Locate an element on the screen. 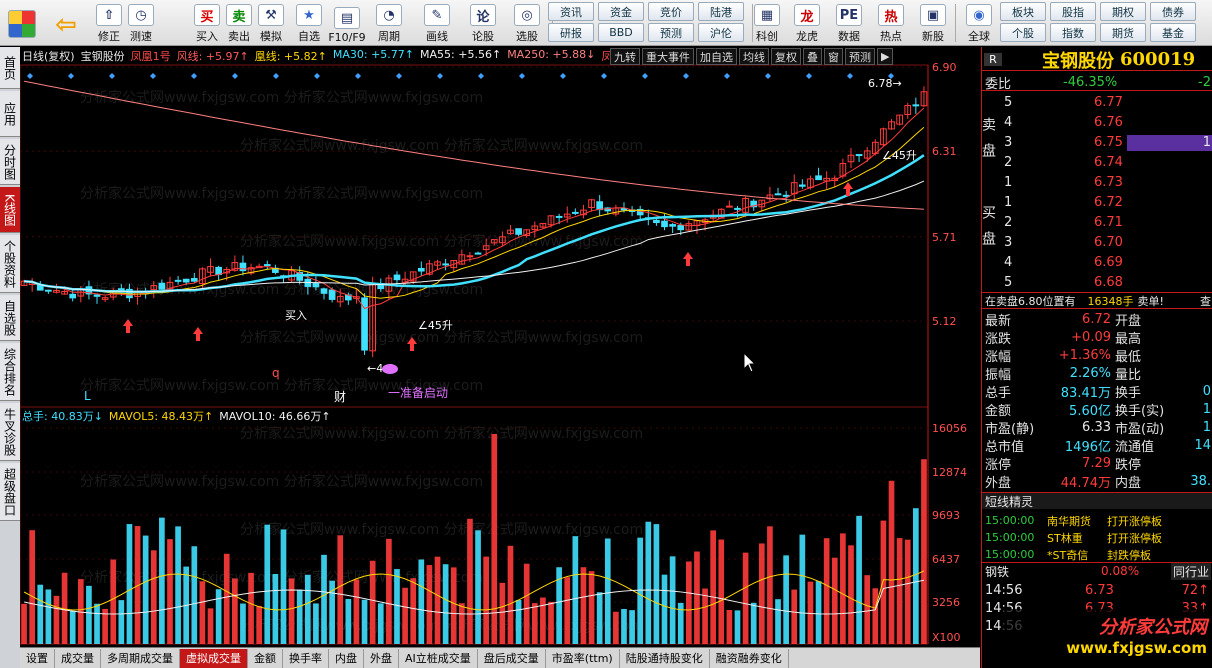  elf-row: 15:00:00 ST林重 打开涨停板 is located at coordinates (1097, 537).